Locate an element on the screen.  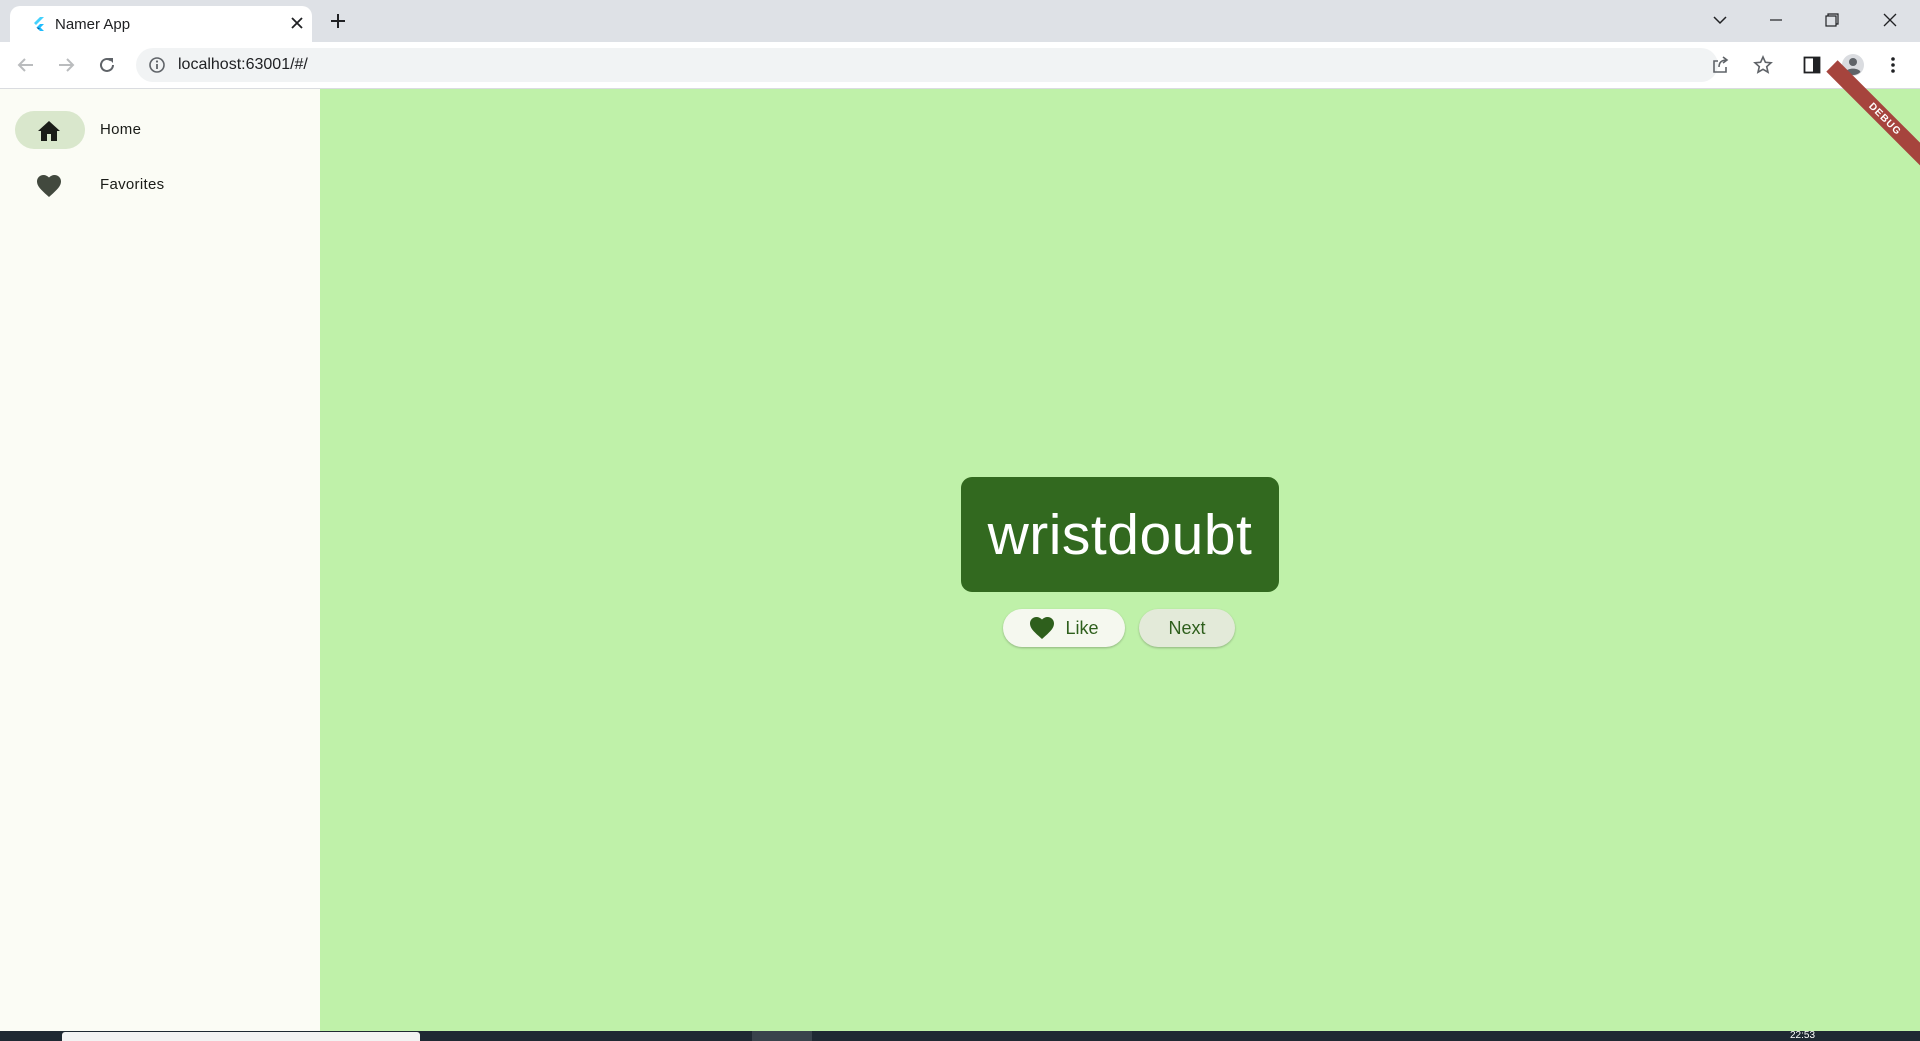
site-info-icon is located at coordinates (157, 65).